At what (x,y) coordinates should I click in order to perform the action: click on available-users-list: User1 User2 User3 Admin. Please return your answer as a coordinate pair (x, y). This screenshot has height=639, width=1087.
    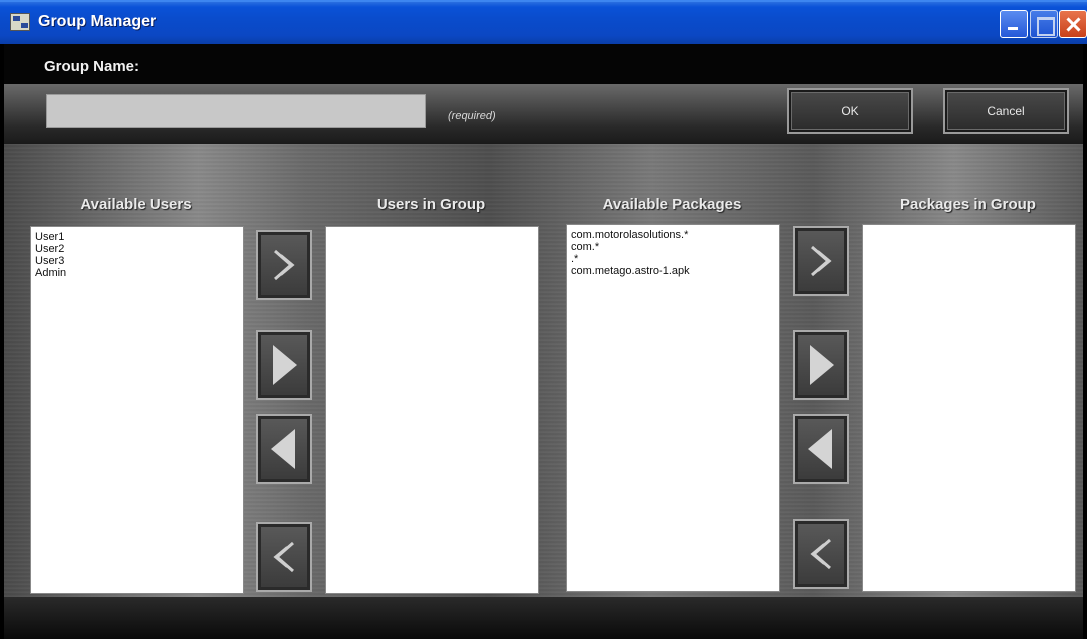
    Looking at the image, I should click on (137, 410).